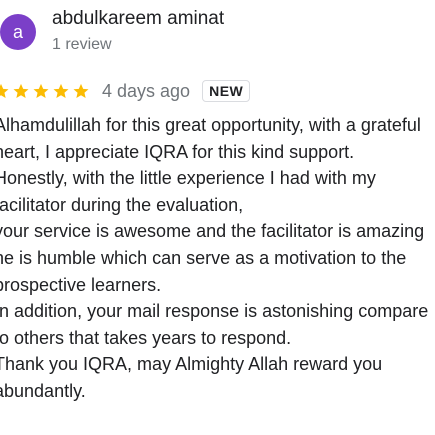  Describe the element at coordinates (81, 284) in the screenshot. I see `review-line: prospective learners.` at that location.